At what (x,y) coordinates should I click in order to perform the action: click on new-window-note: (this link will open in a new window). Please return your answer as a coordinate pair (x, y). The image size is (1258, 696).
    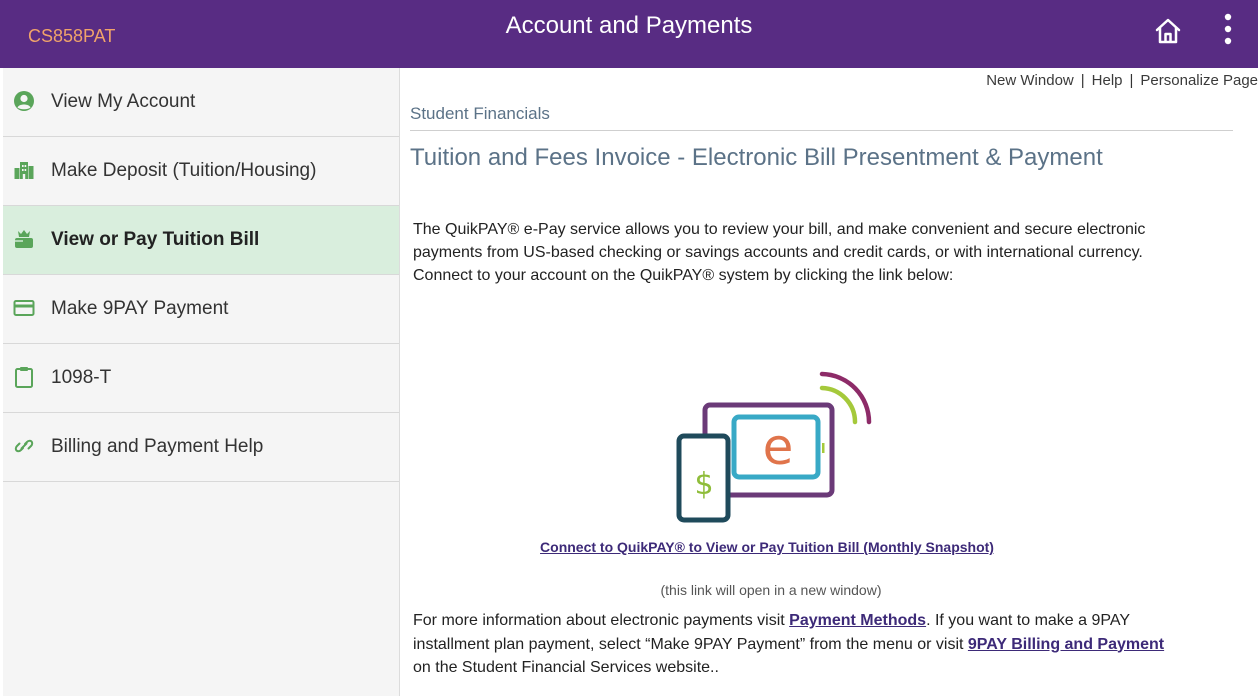
    Looking at the image, I should click on (771, 590).